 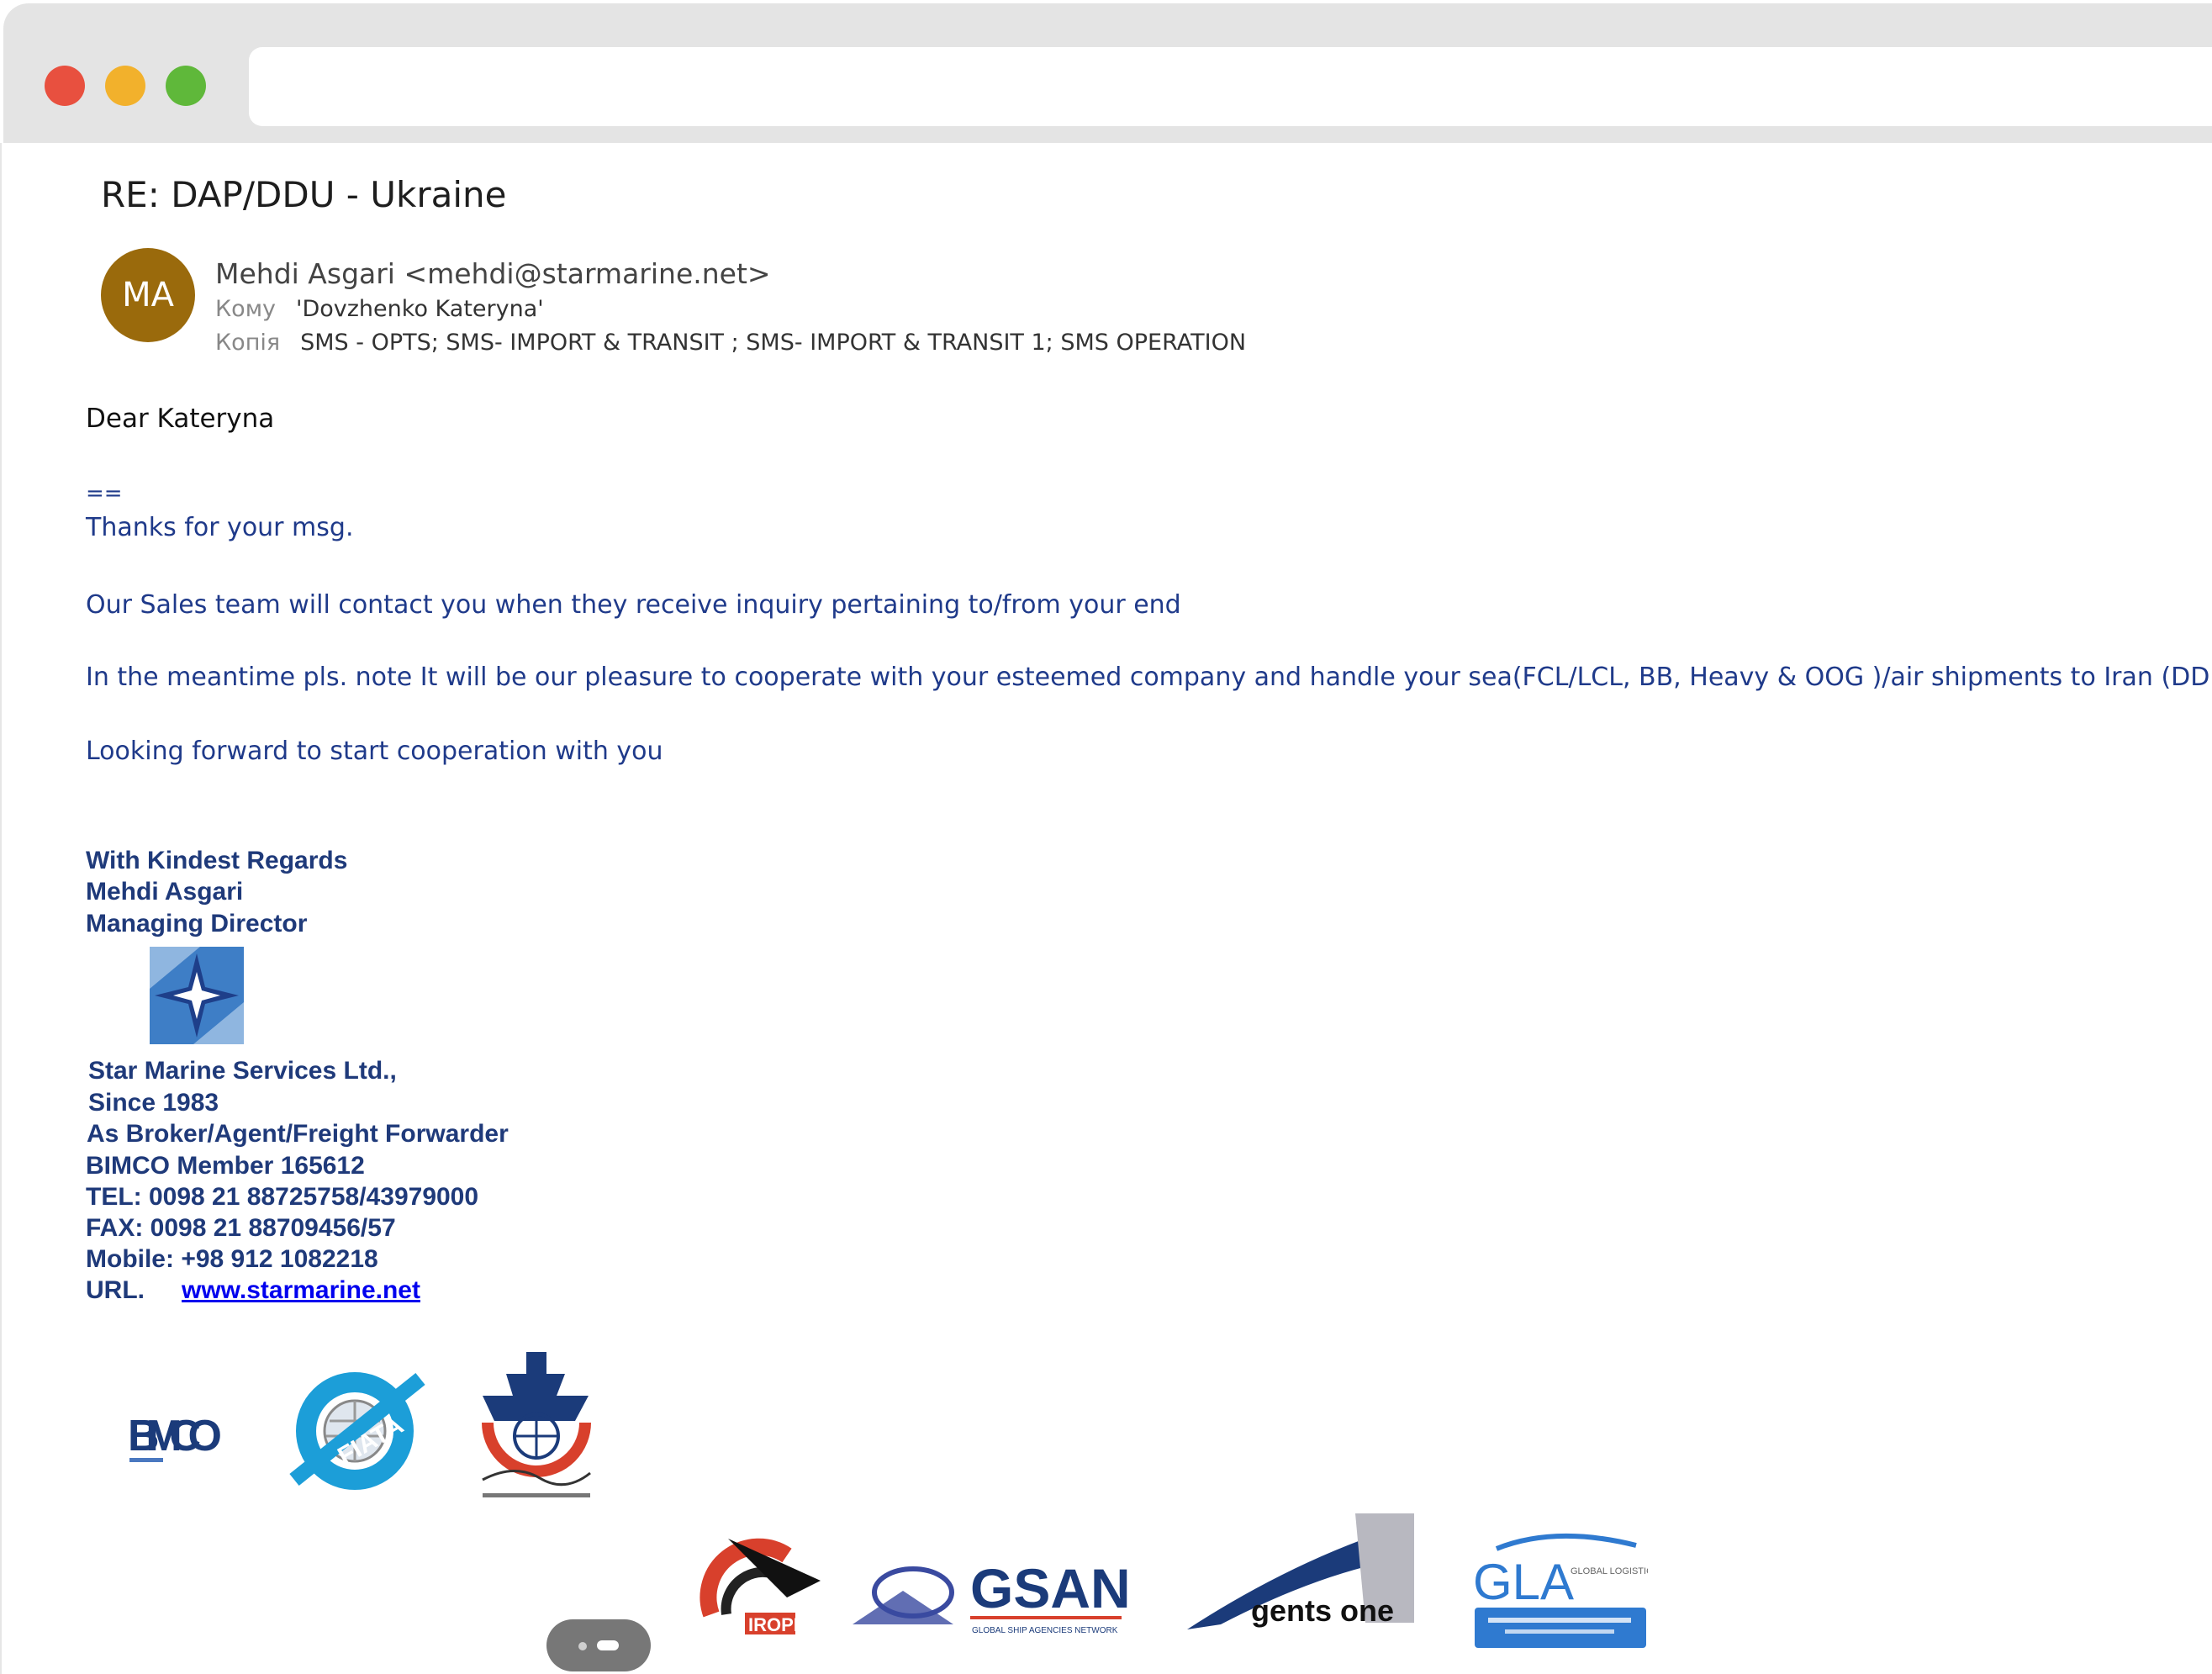 What do you see at coordinates (282, 1197) in the screenshot?
I see `signature-tel: TEL: 0098 21 88725758/43979000` at bounding box center [282, 1197].